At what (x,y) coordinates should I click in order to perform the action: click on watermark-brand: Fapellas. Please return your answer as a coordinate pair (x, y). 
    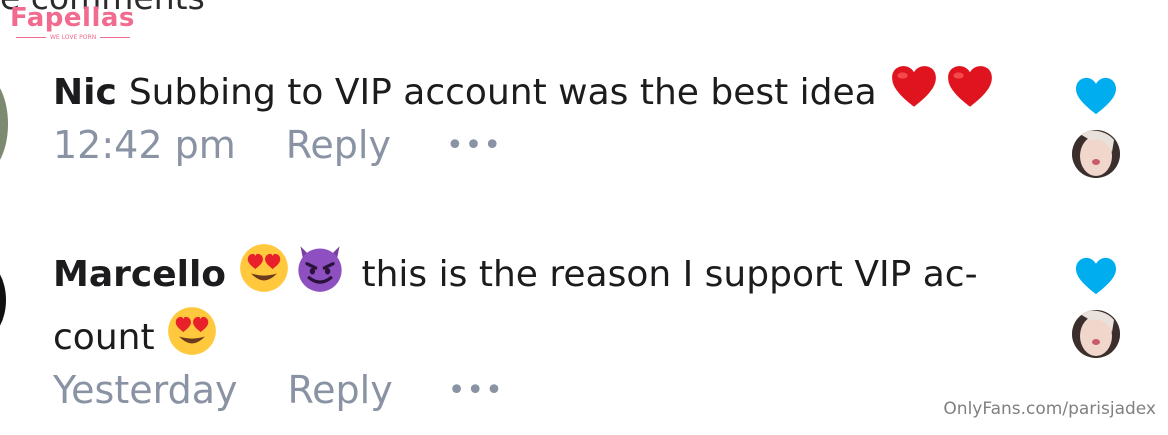
    Looking at the image, I should click on (72, 18).